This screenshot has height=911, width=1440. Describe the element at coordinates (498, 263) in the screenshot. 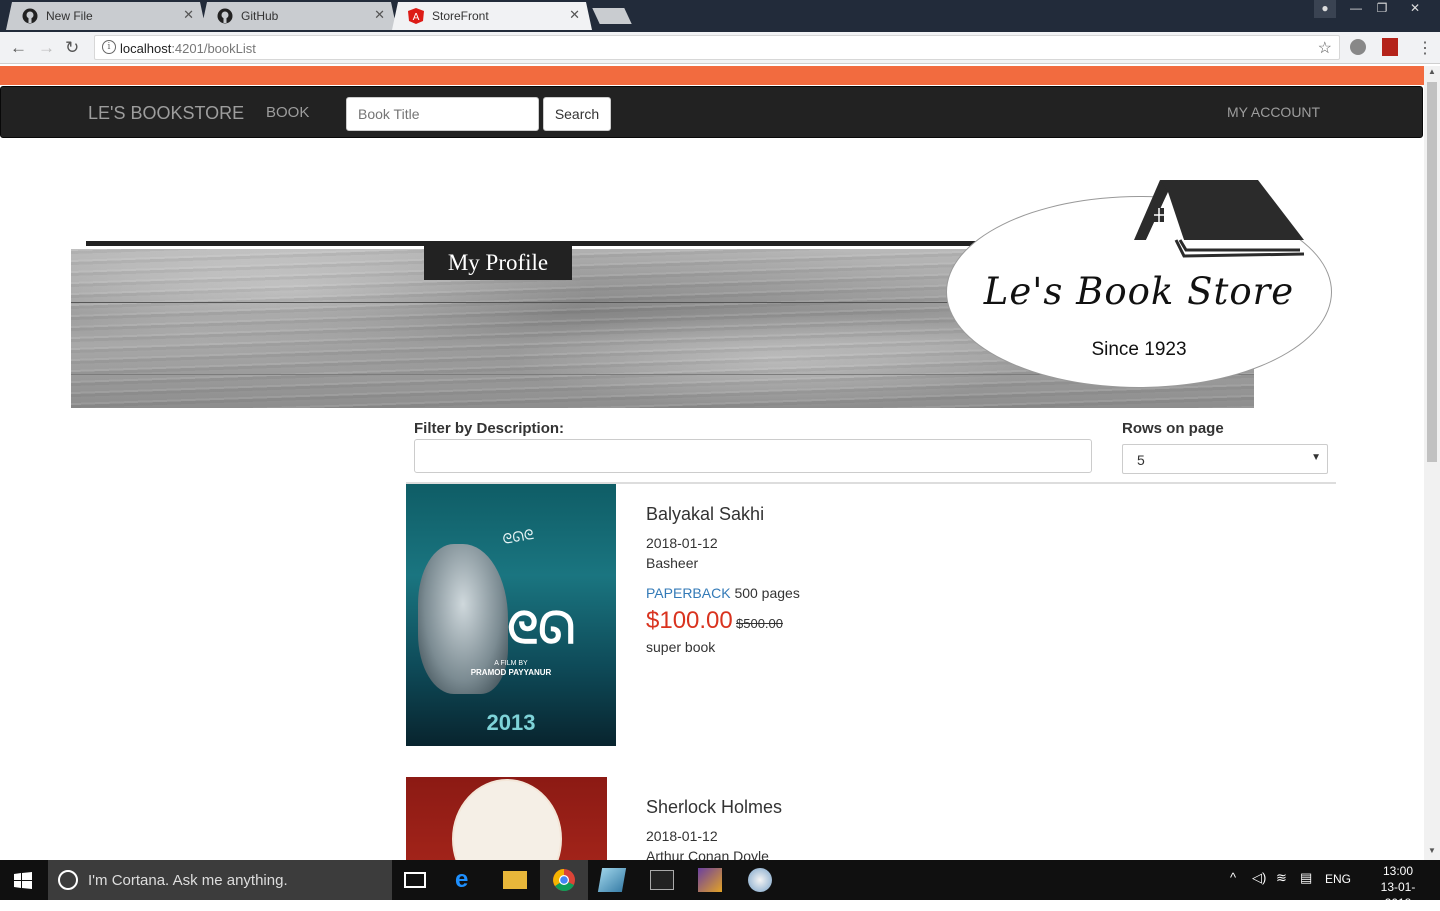

I see `my-profile-tab: My Profile` at that location.